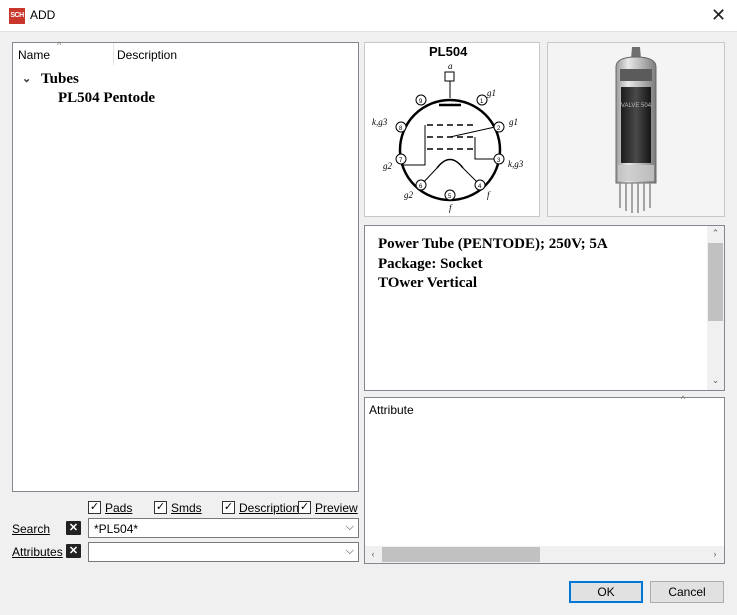  Describe the element at coordinates (160, 507) in the screenshot. I see `smds-checkbox: ✓` at that location.